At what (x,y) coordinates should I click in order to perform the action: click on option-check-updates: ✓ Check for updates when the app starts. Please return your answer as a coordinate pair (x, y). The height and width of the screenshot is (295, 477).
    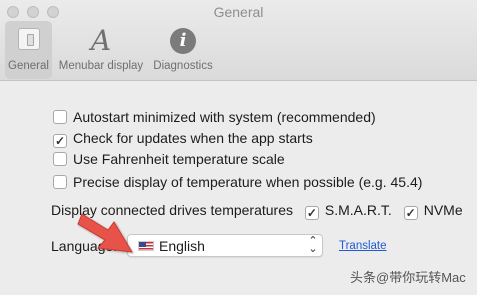
    Looking at the image, I should click on (183, 138).